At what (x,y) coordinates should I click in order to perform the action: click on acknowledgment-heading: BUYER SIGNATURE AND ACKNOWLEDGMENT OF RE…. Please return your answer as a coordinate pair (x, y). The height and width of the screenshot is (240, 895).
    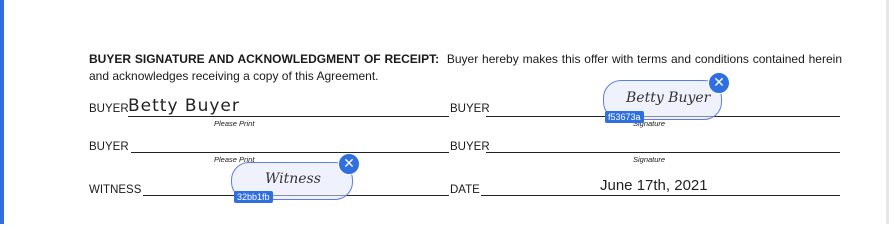
    Looking at the image, I should click on (264, 59).